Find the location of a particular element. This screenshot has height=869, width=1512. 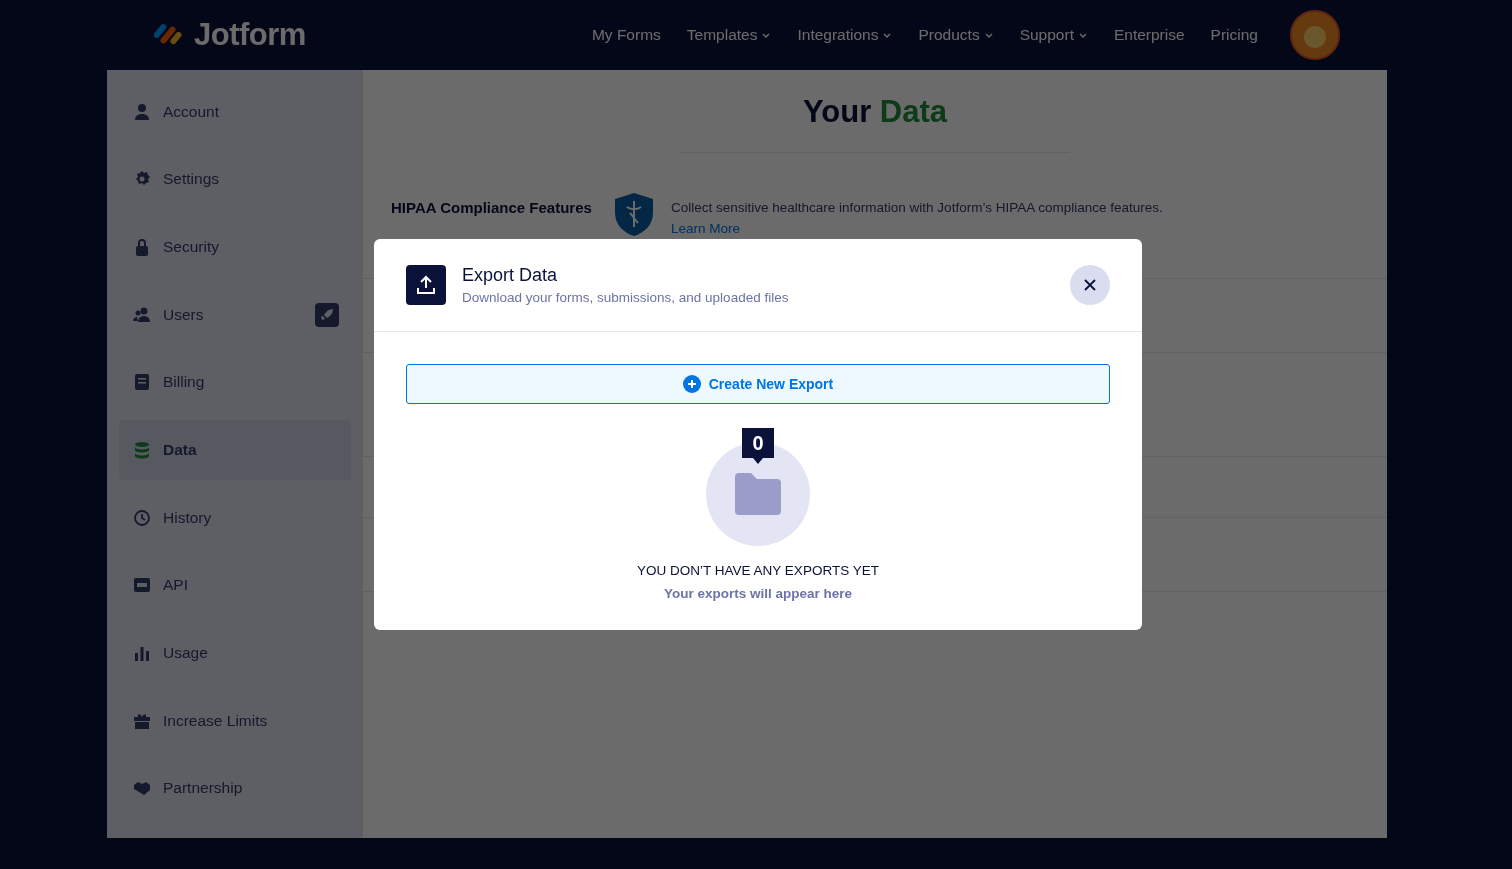

nav-link: Templates is located at coordinates (729, 35).